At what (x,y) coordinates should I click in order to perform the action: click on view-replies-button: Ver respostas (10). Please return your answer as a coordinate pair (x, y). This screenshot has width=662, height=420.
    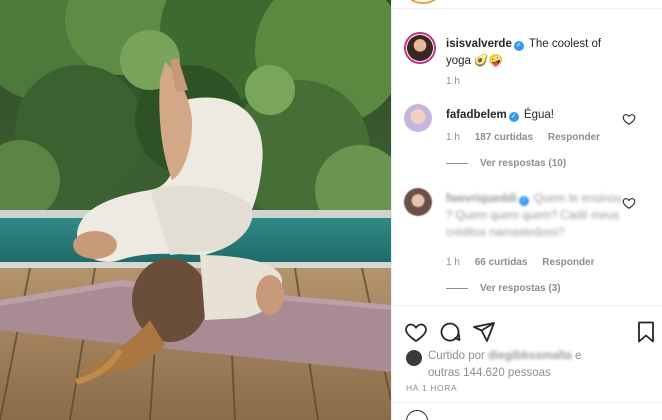
    Looking at the image, I should click on (506, 163).